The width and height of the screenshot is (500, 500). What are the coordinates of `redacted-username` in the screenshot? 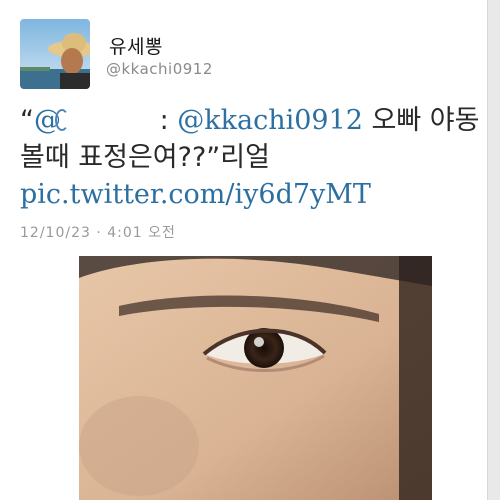 It's located at (62, 120).